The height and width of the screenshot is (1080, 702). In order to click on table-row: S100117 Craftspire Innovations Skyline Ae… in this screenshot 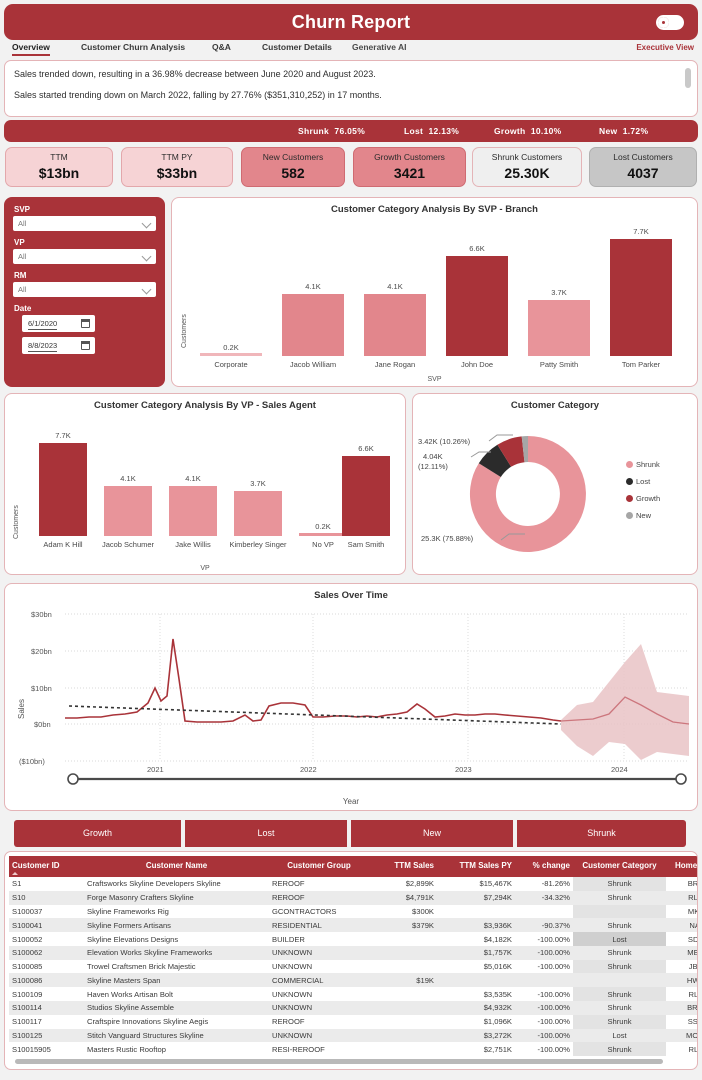, I will do `click(353, 1021)`.